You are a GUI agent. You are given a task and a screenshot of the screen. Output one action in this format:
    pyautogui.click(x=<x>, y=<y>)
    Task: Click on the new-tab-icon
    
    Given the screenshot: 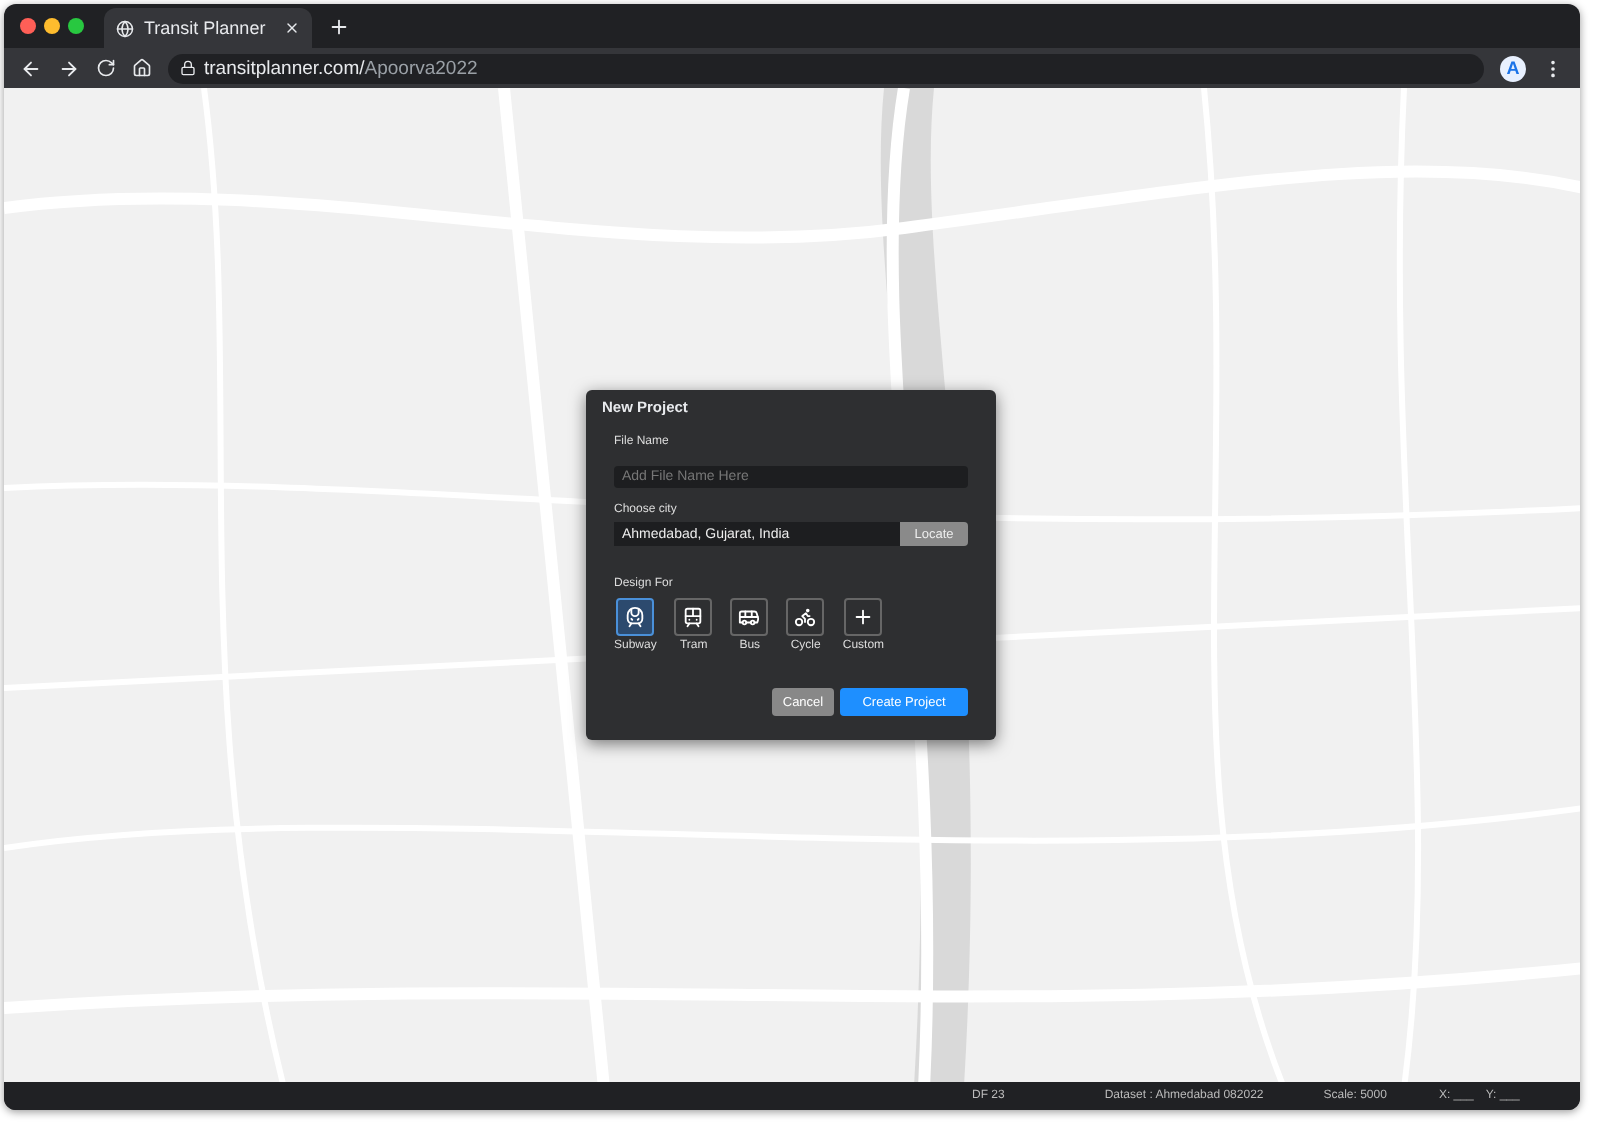 What is the action you would take?
    pyautogui.click(x=339, y=26)
    